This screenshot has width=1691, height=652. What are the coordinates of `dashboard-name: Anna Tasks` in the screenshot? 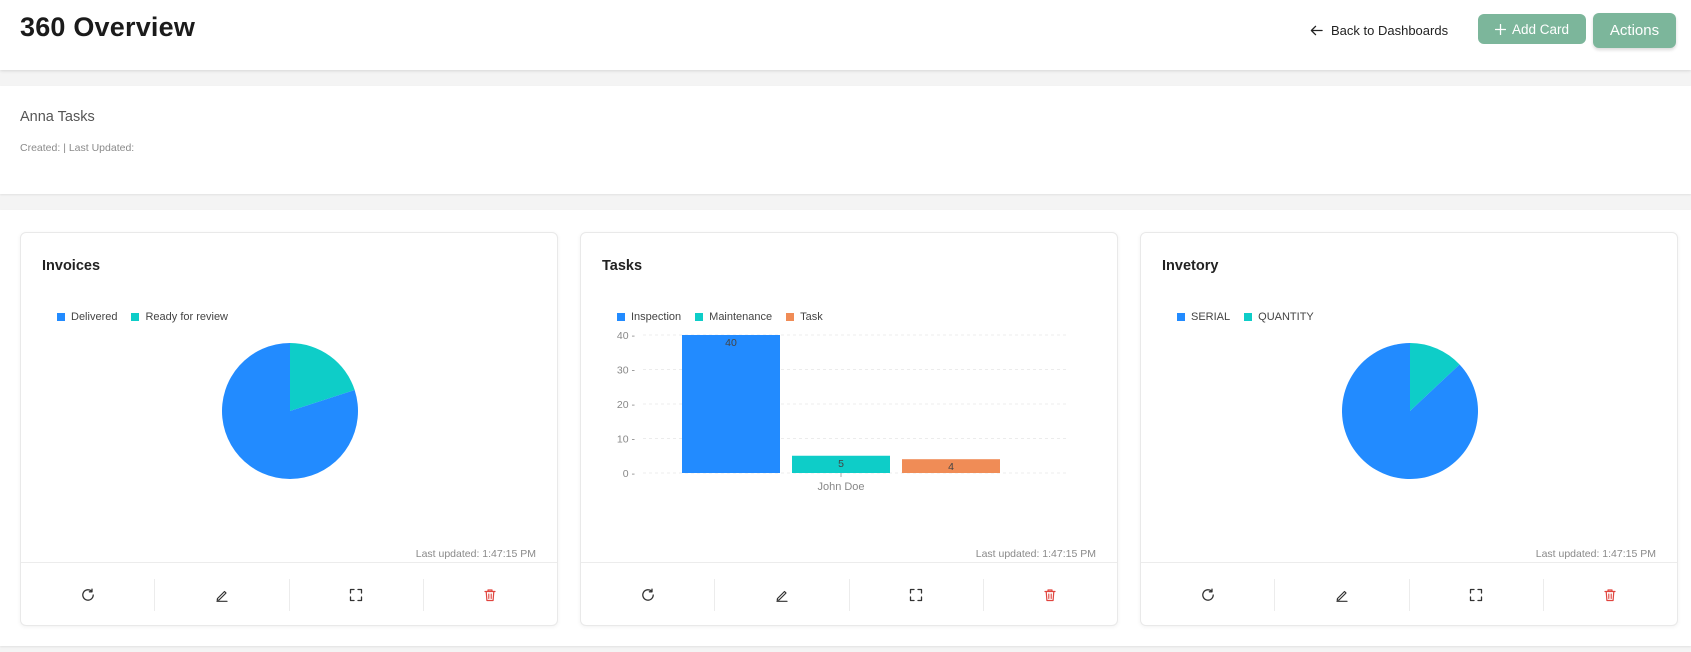 It's located at (57, 117).